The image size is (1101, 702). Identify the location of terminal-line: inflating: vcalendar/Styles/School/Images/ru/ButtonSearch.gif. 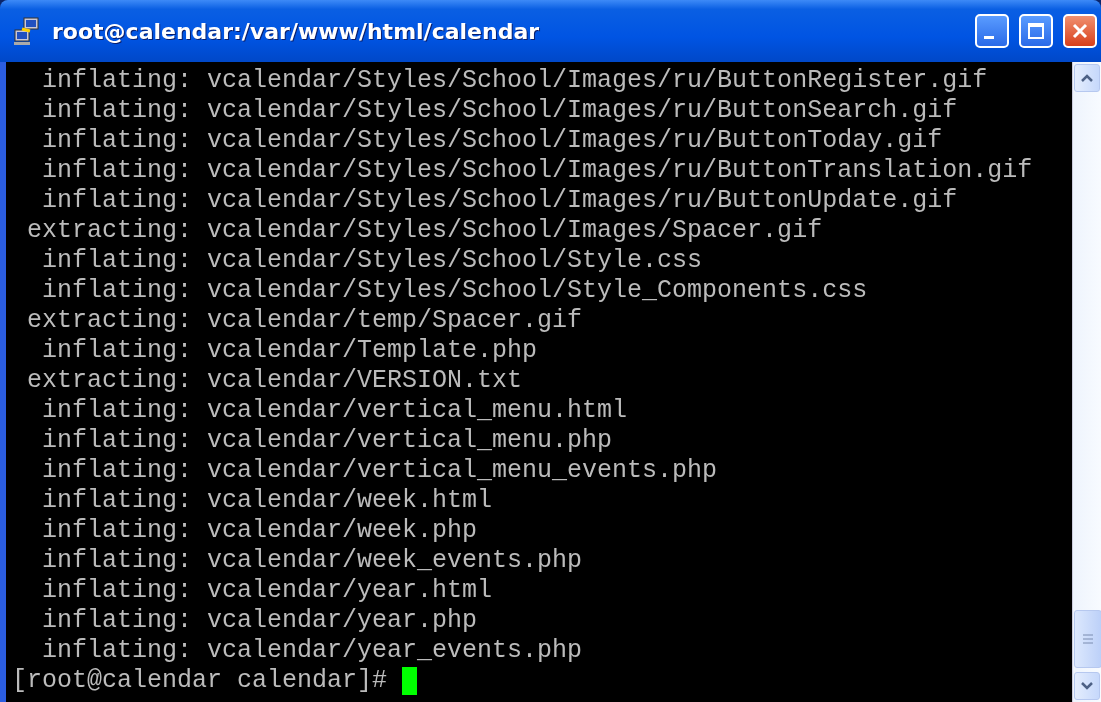
(499, 111).